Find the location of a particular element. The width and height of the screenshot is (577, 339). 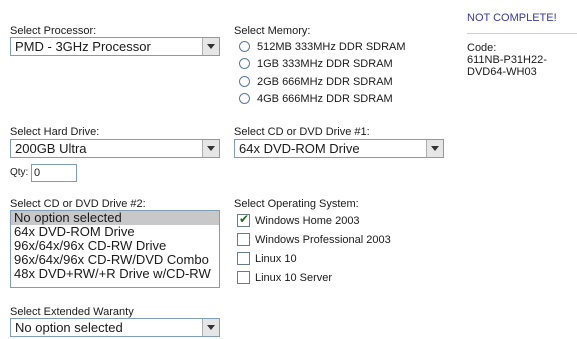

qty-label: Qty: is located at coordinates (19, 172).